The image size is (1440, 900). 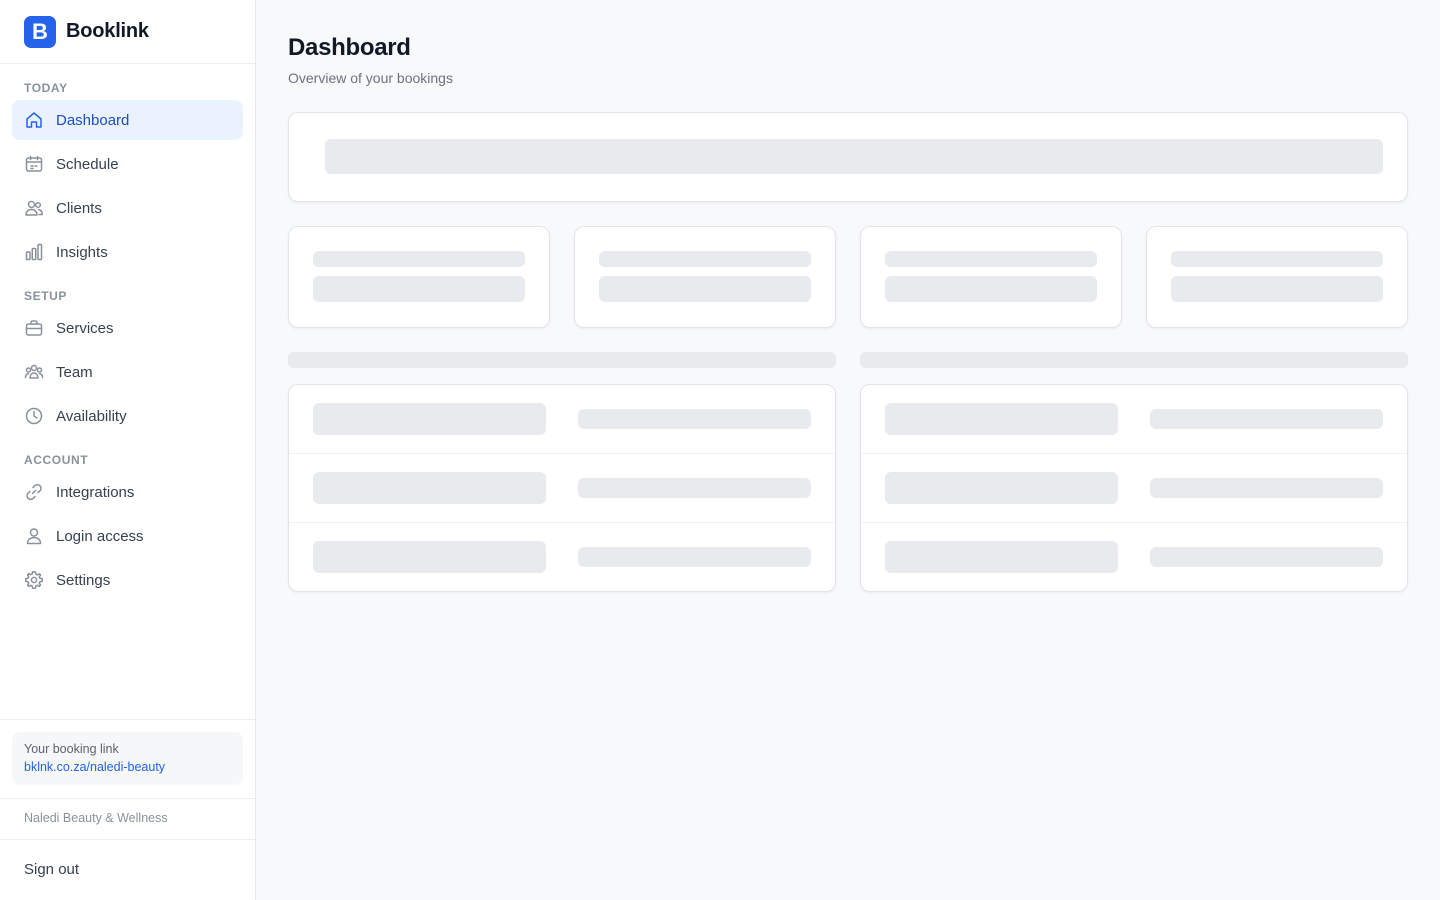 What do you see at coordinates (56, 460) in the screenshot?
I see `section-label-account: ACCOUNT` at bounding box center [56, 460].